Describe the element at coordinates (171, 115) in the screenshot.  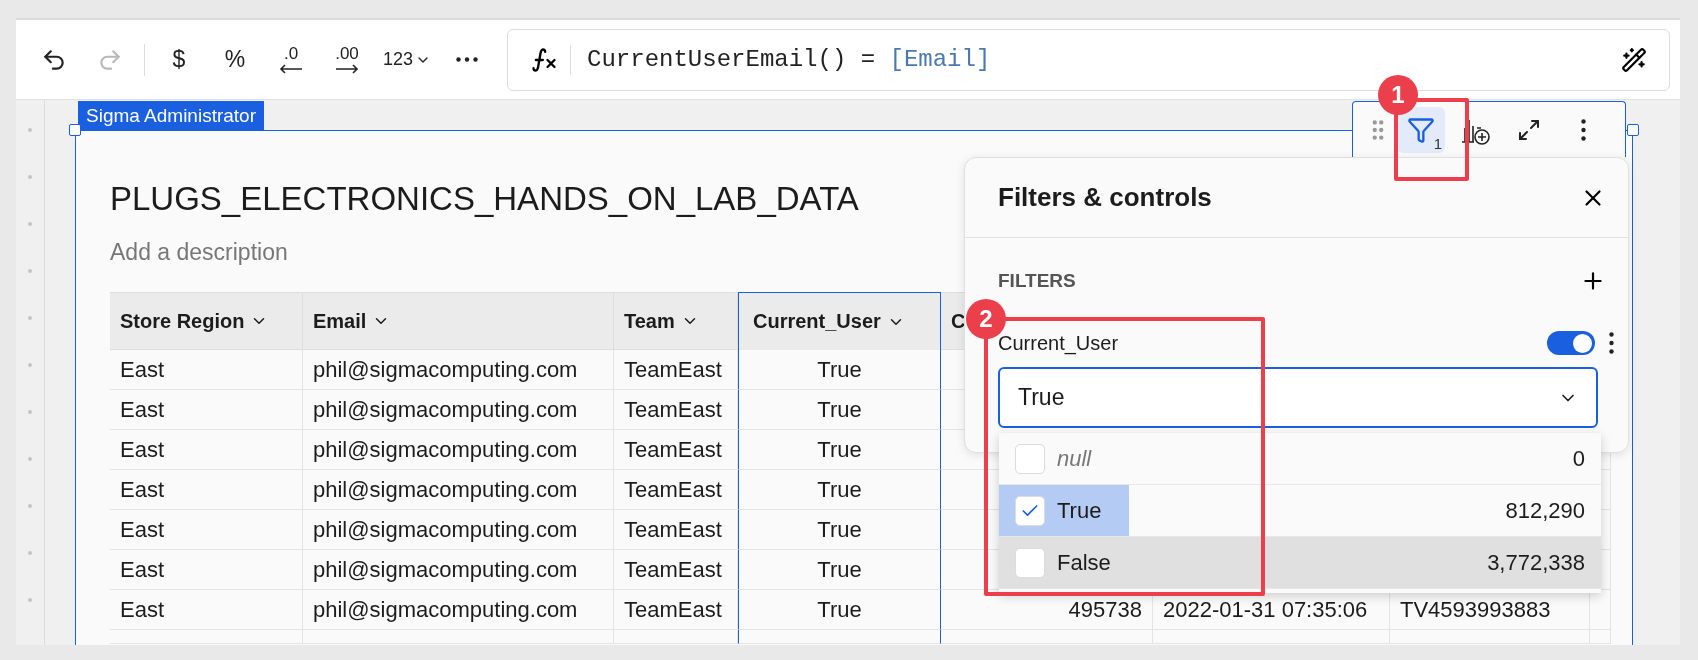
I see `user-tag: Sigma Administrator` at that location.